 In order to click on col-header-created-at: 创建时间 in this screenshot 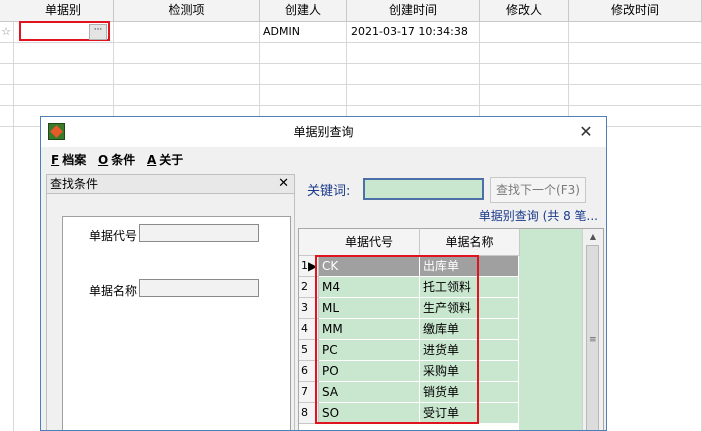, I will do `click(413, 10)`.